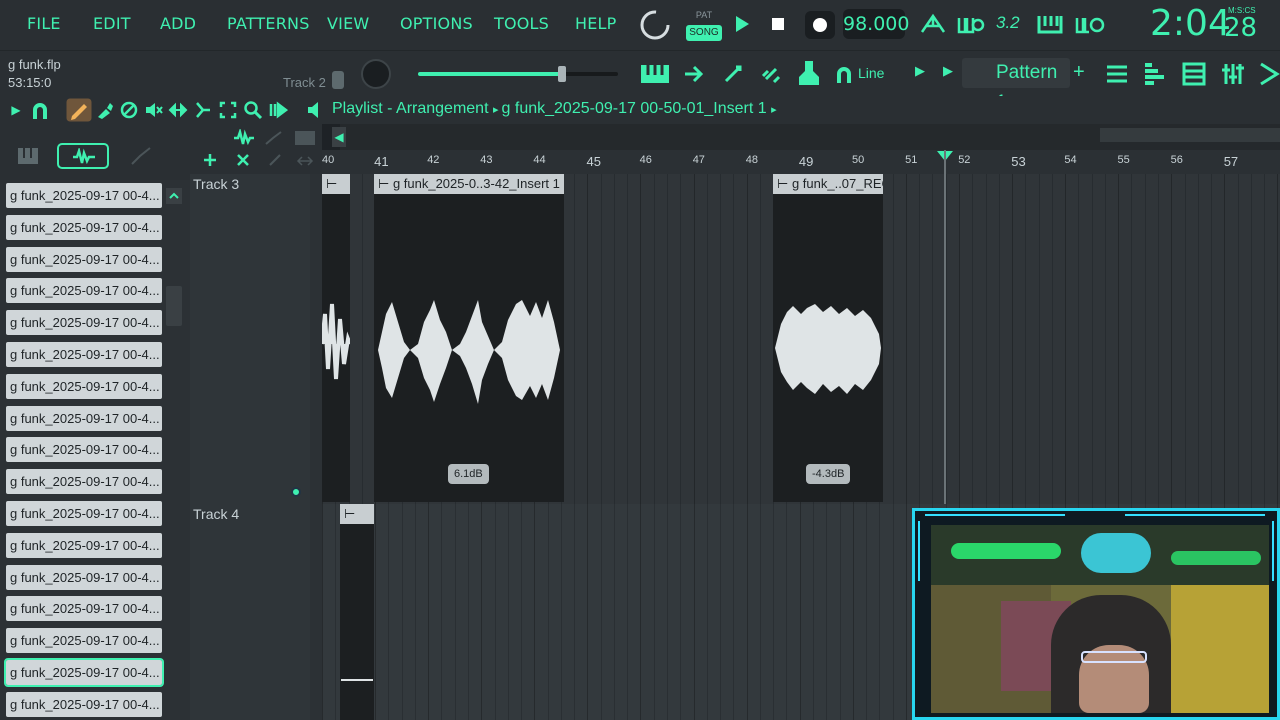  I want to click on stamp-icon, so click(809, 73).